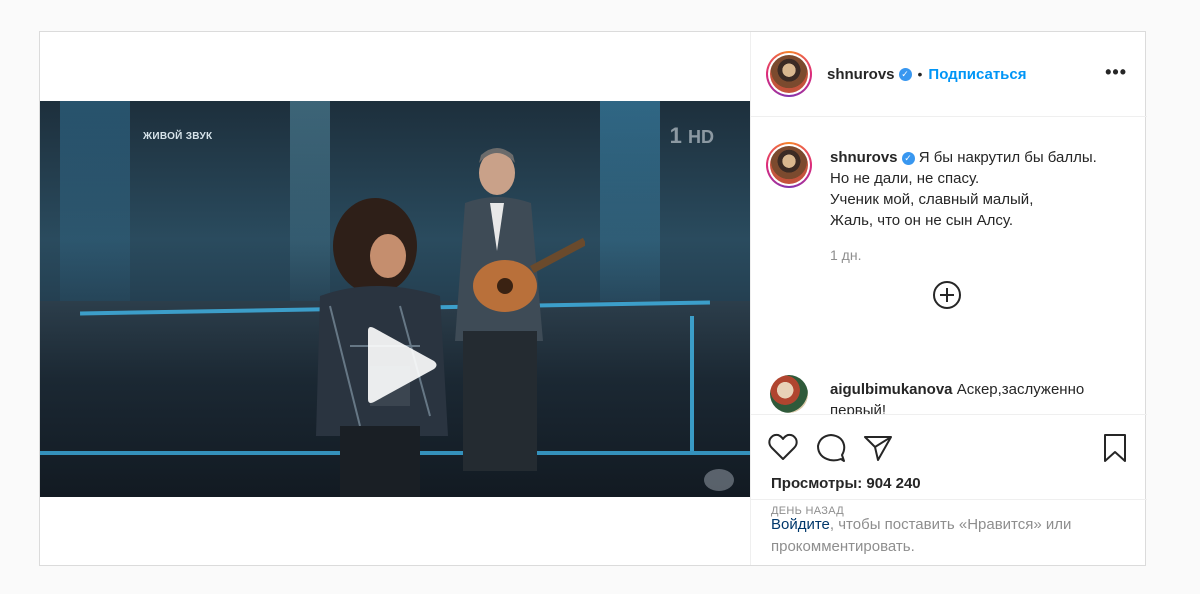 This screenshot has width=1200, height=594. I want to click on author-avatar, so click(789, 74).